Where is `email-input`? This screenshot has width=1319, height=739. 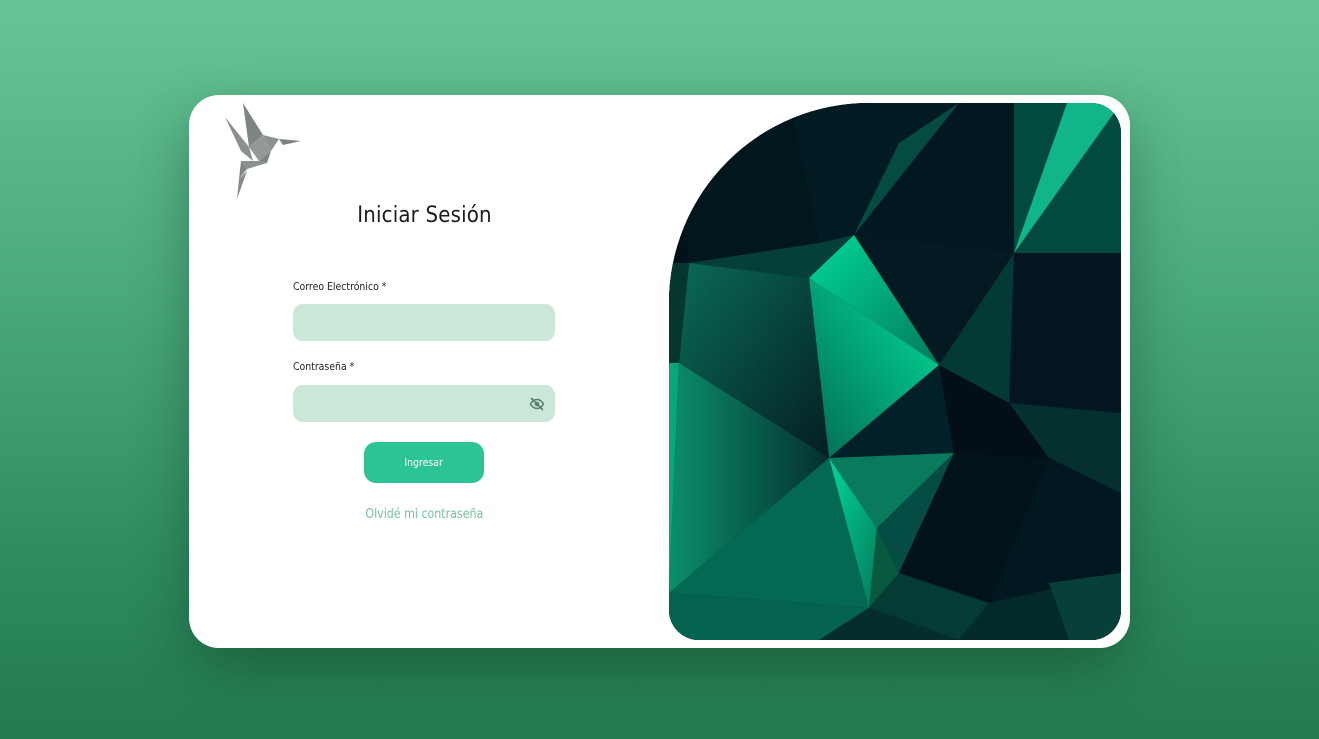 email-input is located at coordinates (424, 322).